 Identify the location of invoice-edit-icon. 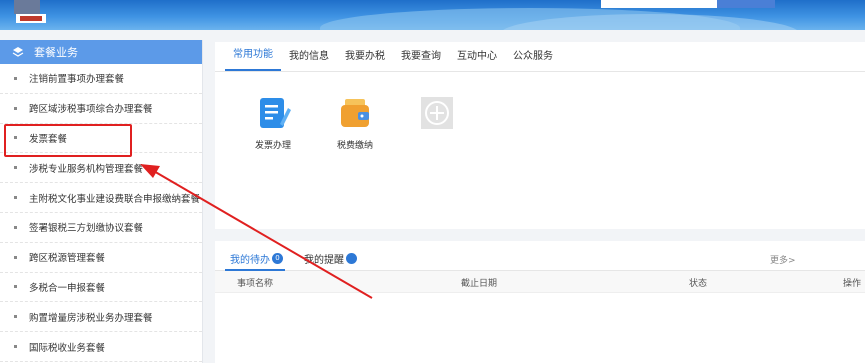
(273, 113).